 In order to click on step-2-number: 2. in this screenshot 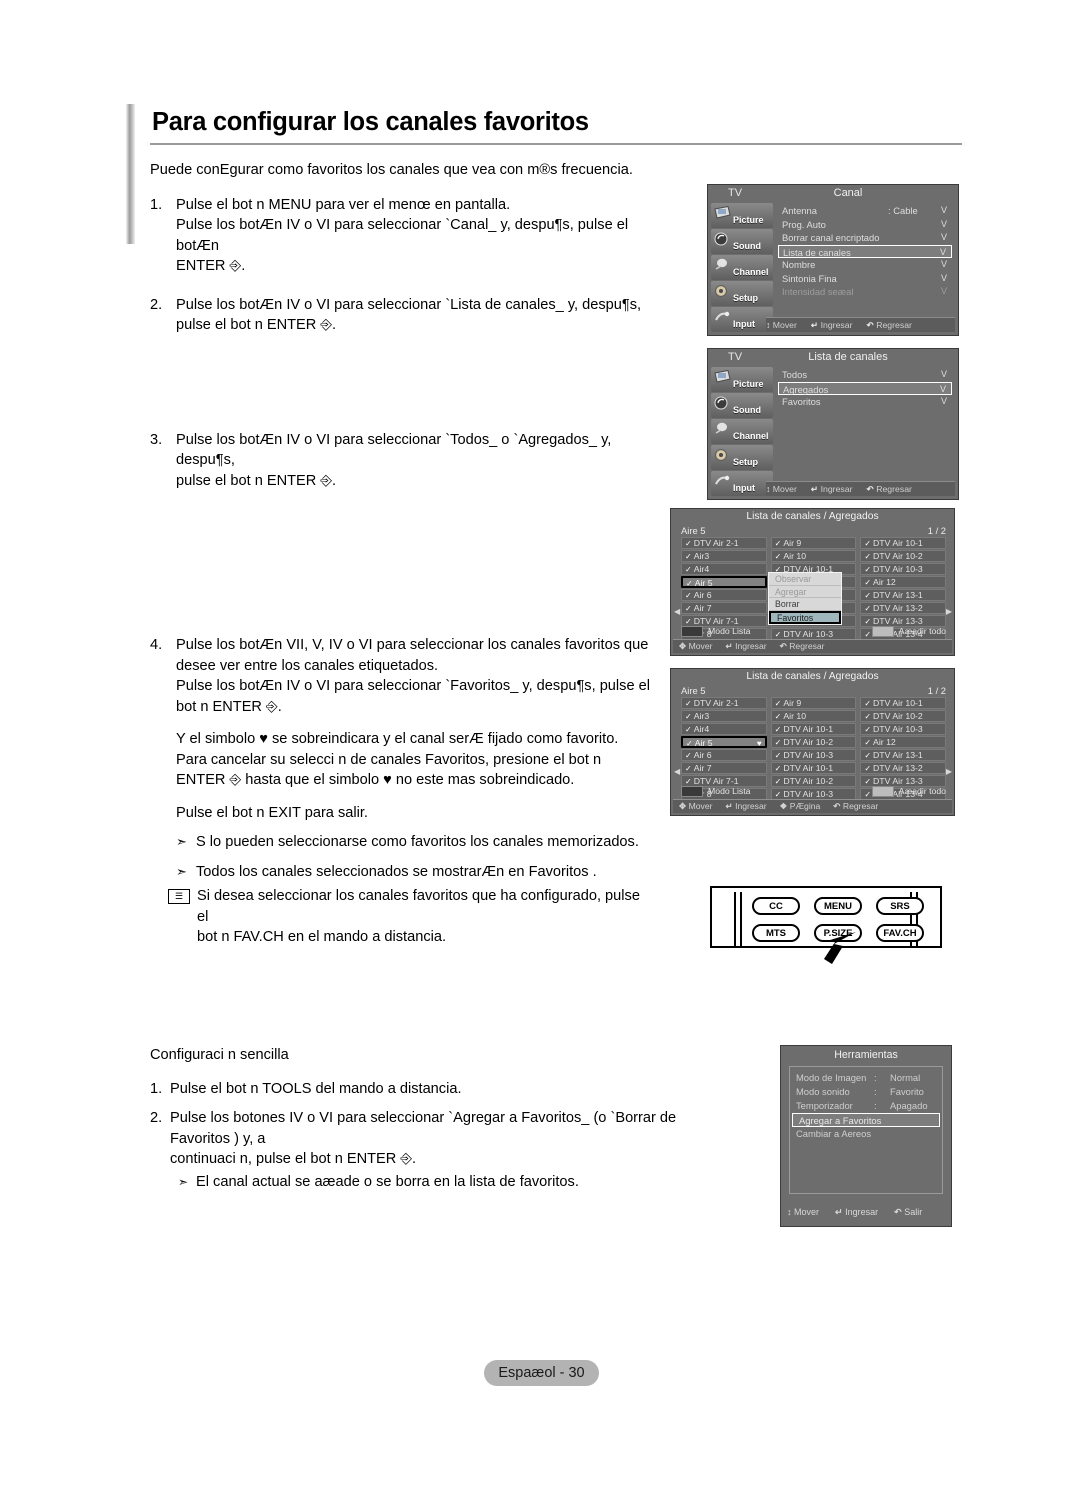, I will do `click(156, 304)`.